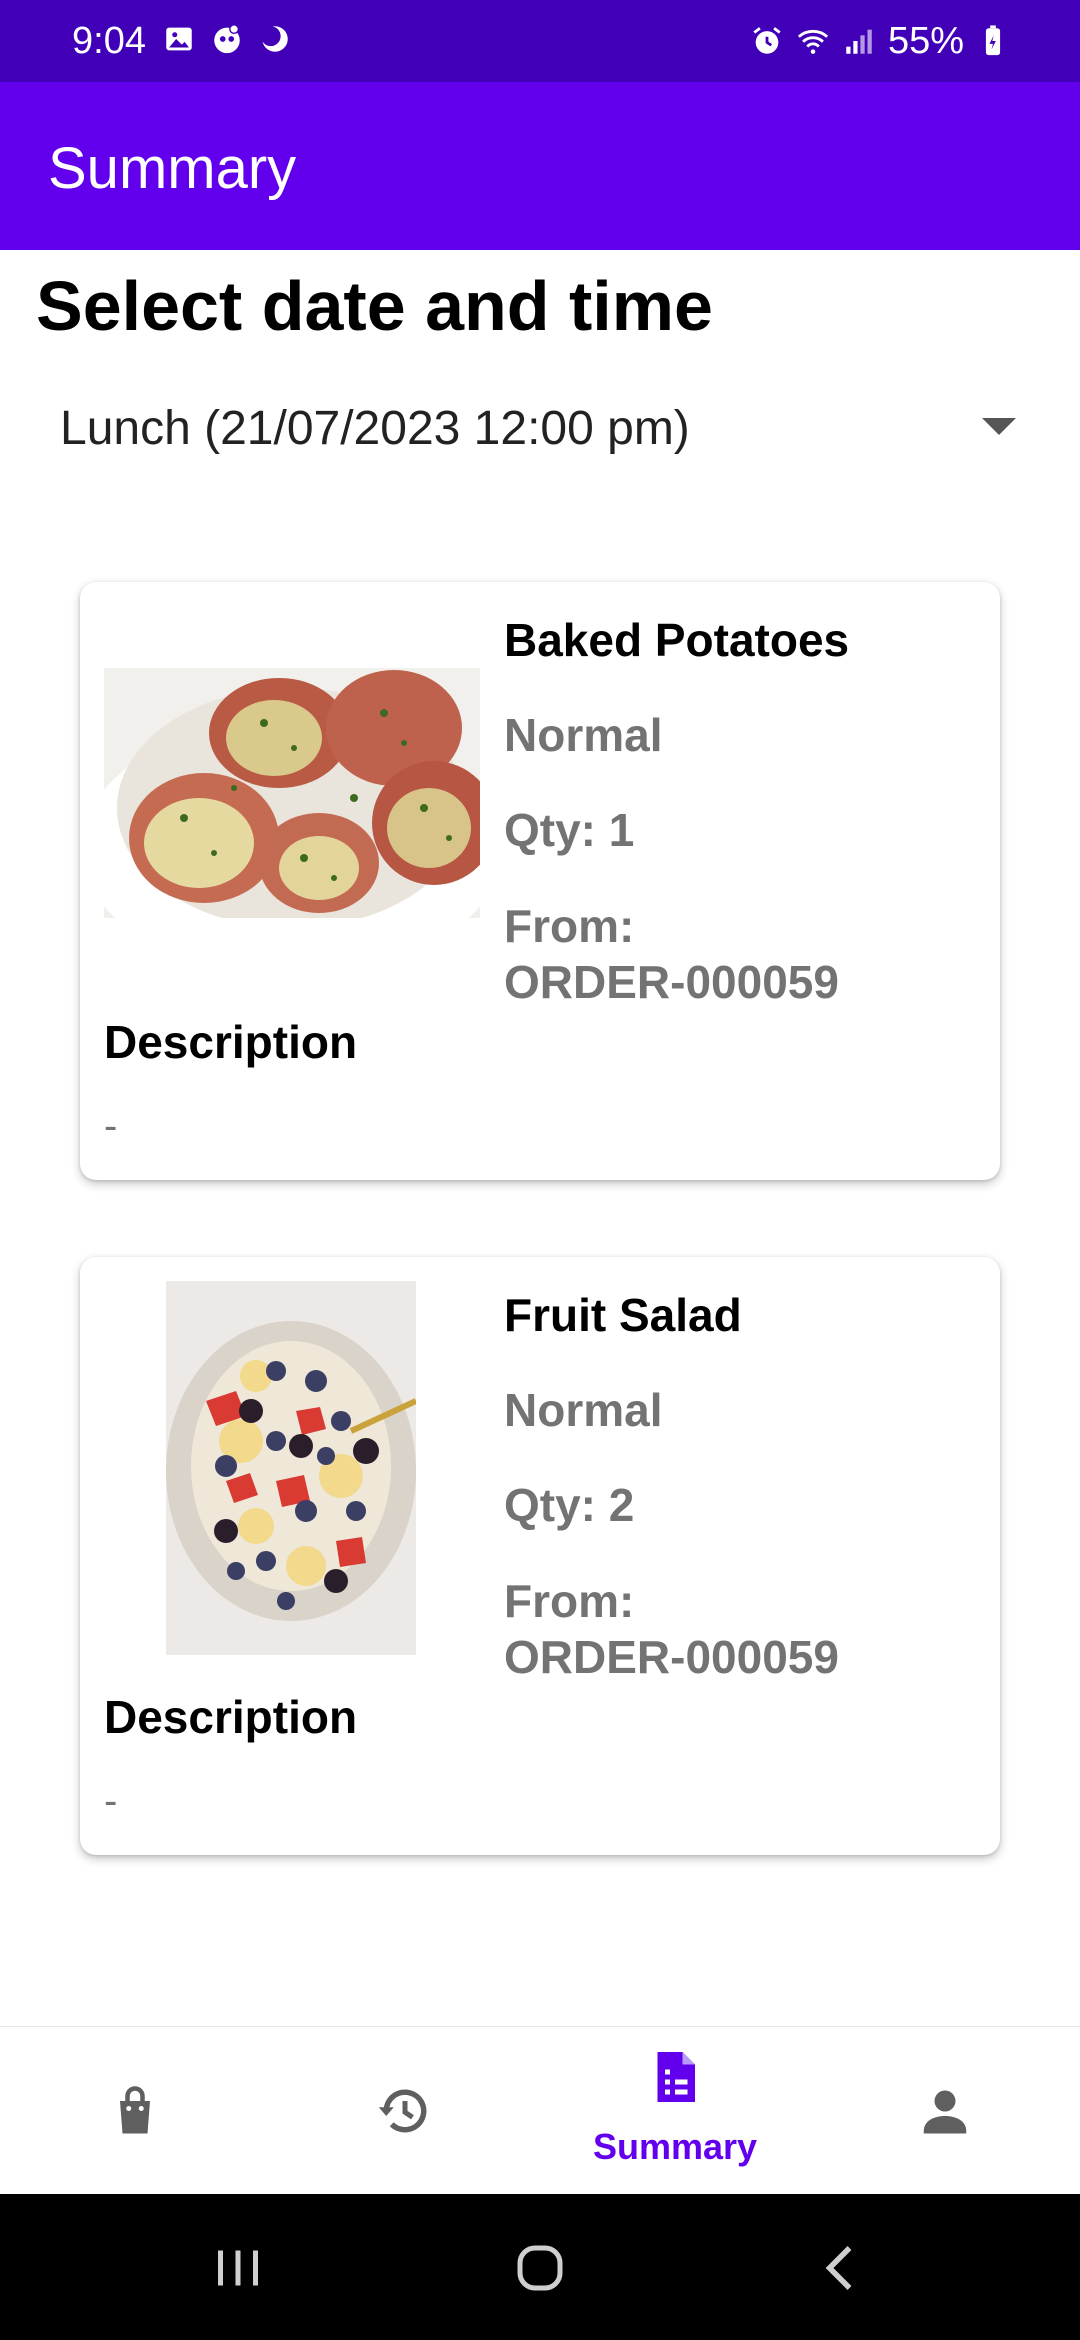 This screenshot has height=2340, width=1080. I want to click on section-title: Select date and time, so click(374, 306).